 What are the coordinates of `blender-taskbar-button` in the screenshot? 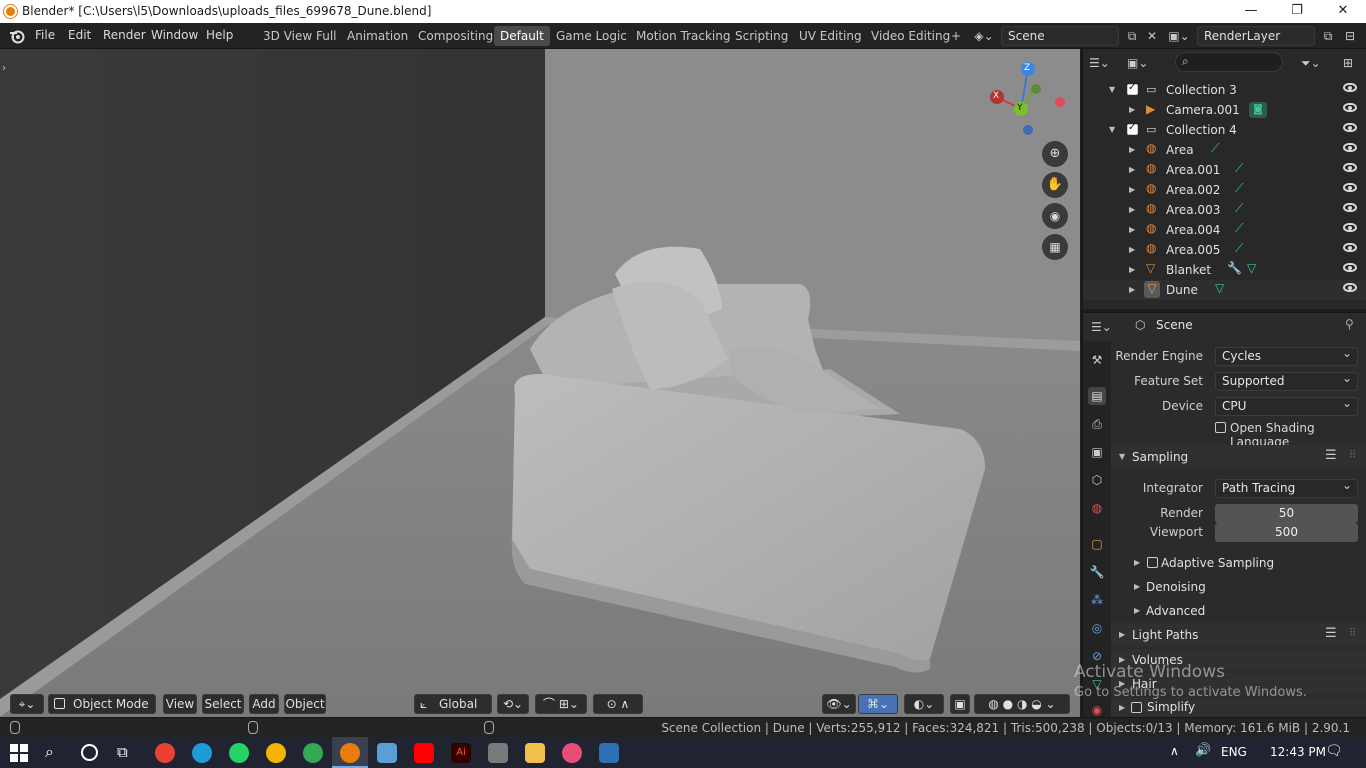 It's located at (350, 752).